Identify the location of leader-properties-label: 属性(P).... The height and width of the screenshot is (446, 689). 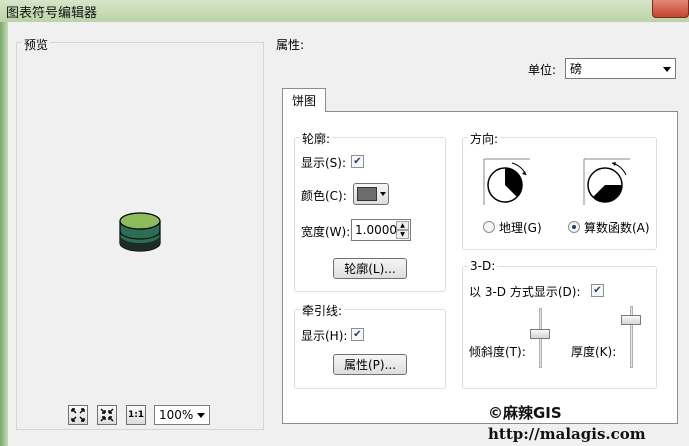
(370, 365).